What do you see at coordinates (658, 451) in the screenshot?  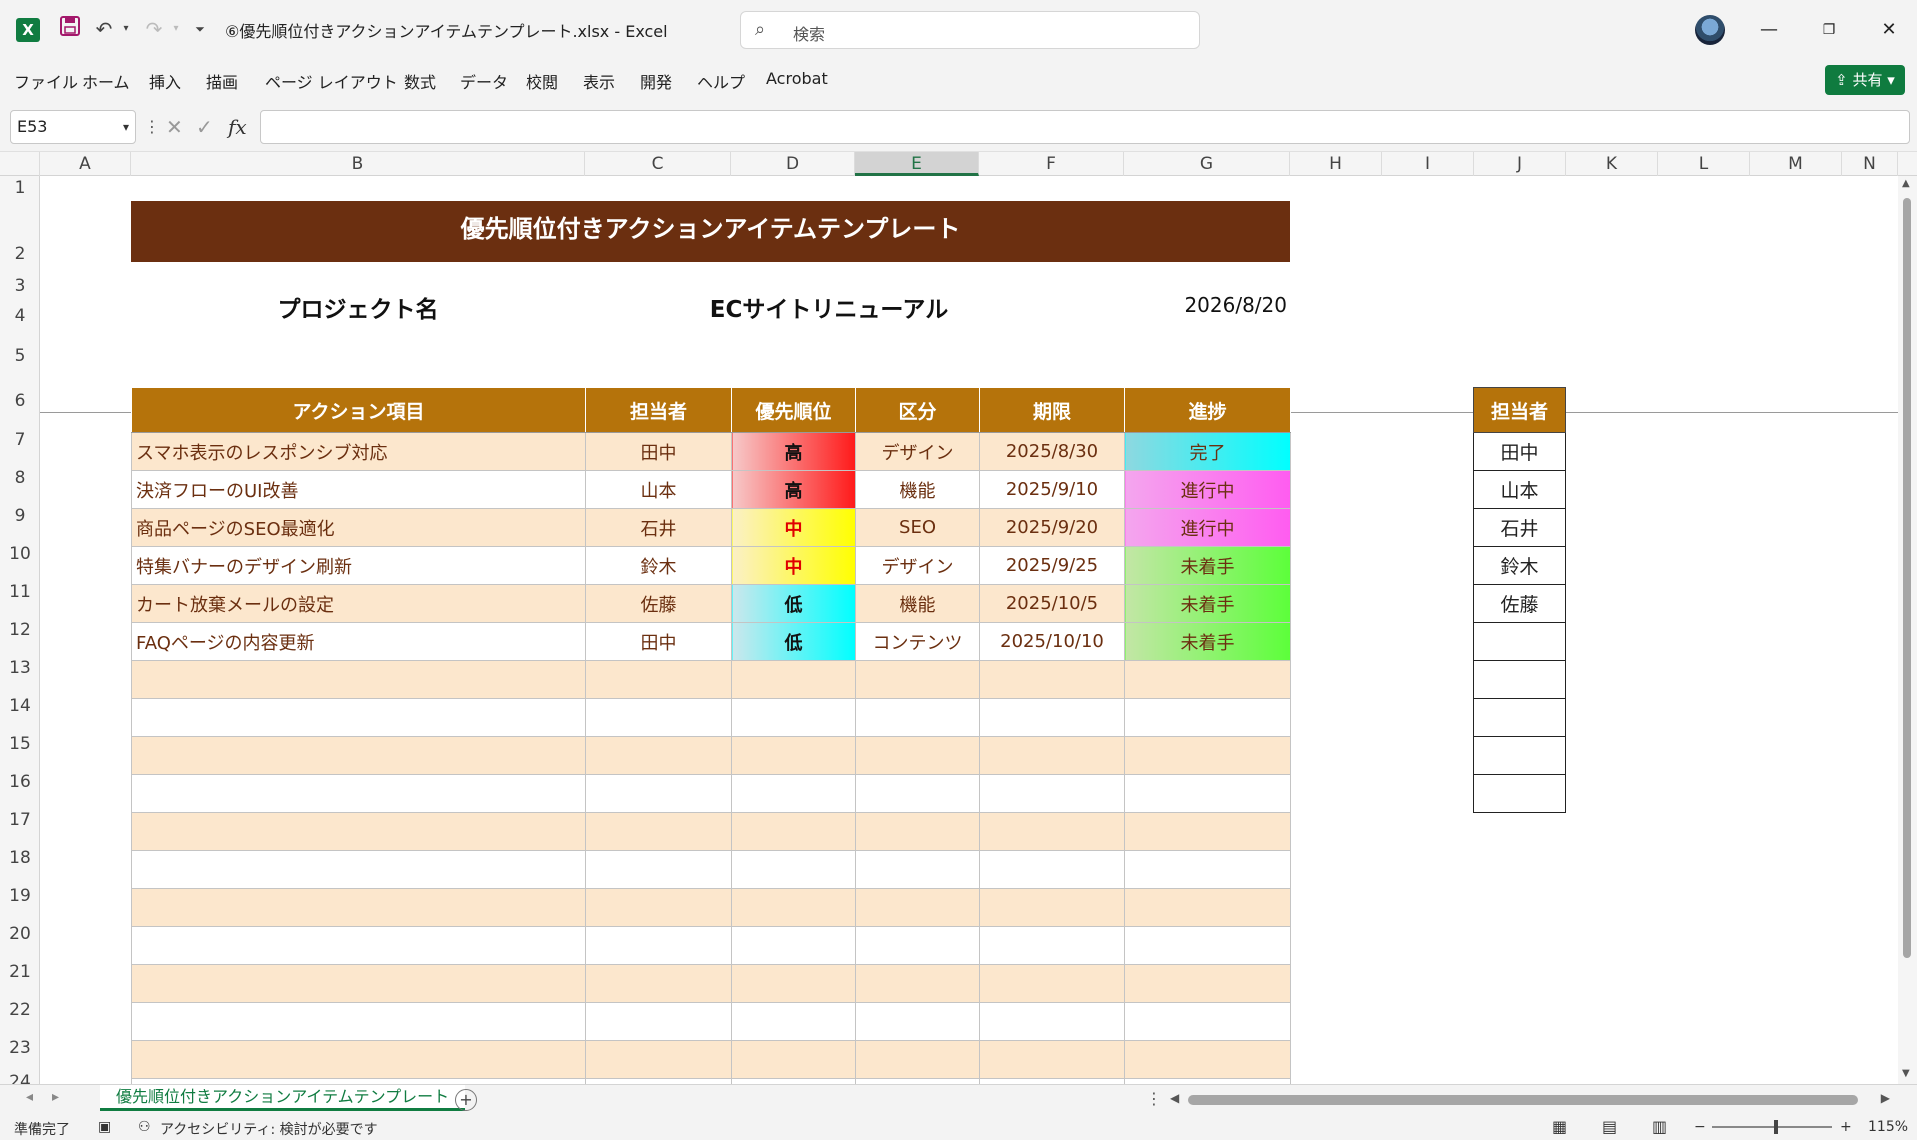 I see `cell-owner: 田中` at bounding box center [658, 451].